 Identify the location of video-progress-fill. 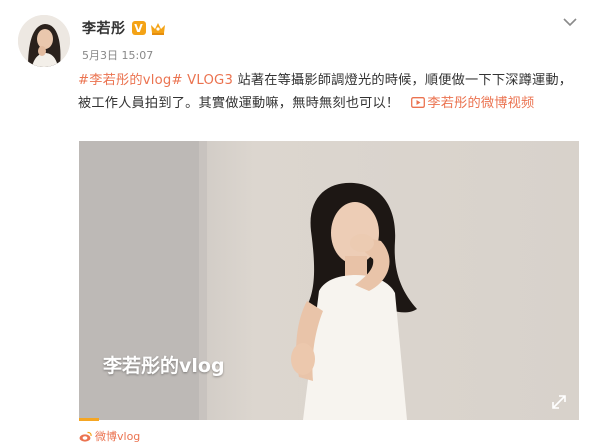
(89, 419).